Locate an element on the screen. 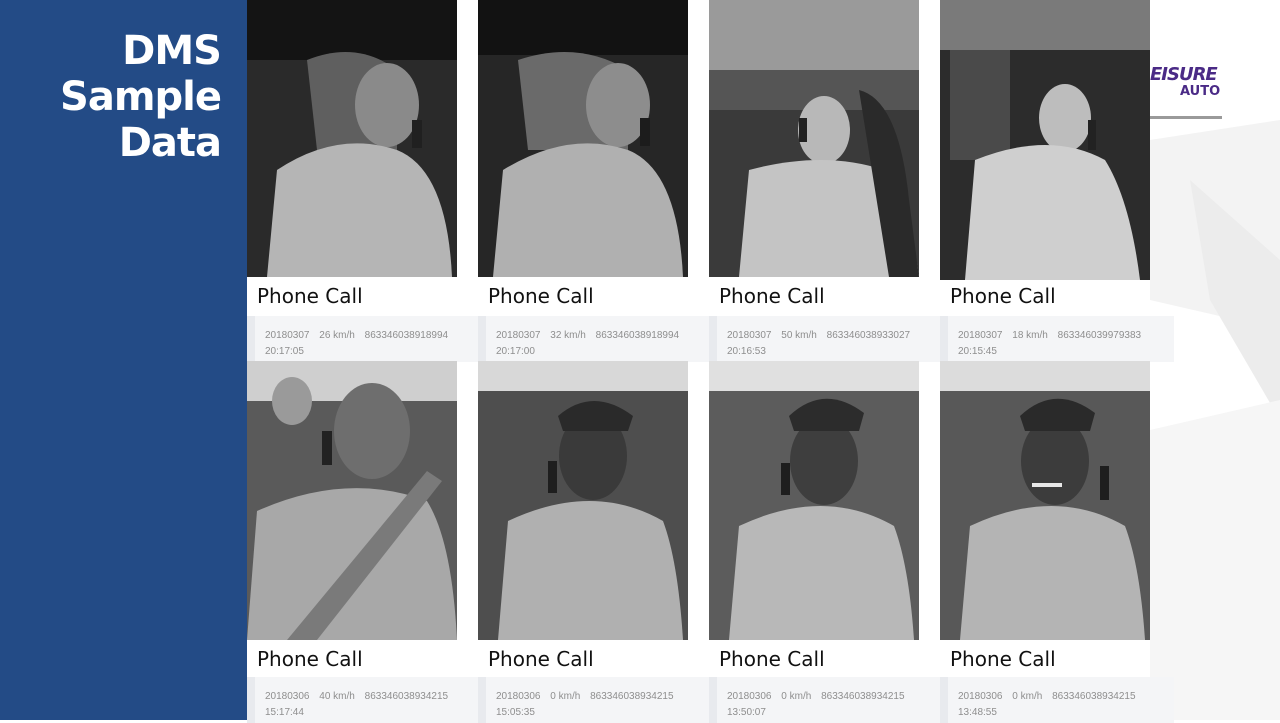  meta-line-1: 20180307 18 km/h 863346039979383 is located at coordinates (1053, 335).